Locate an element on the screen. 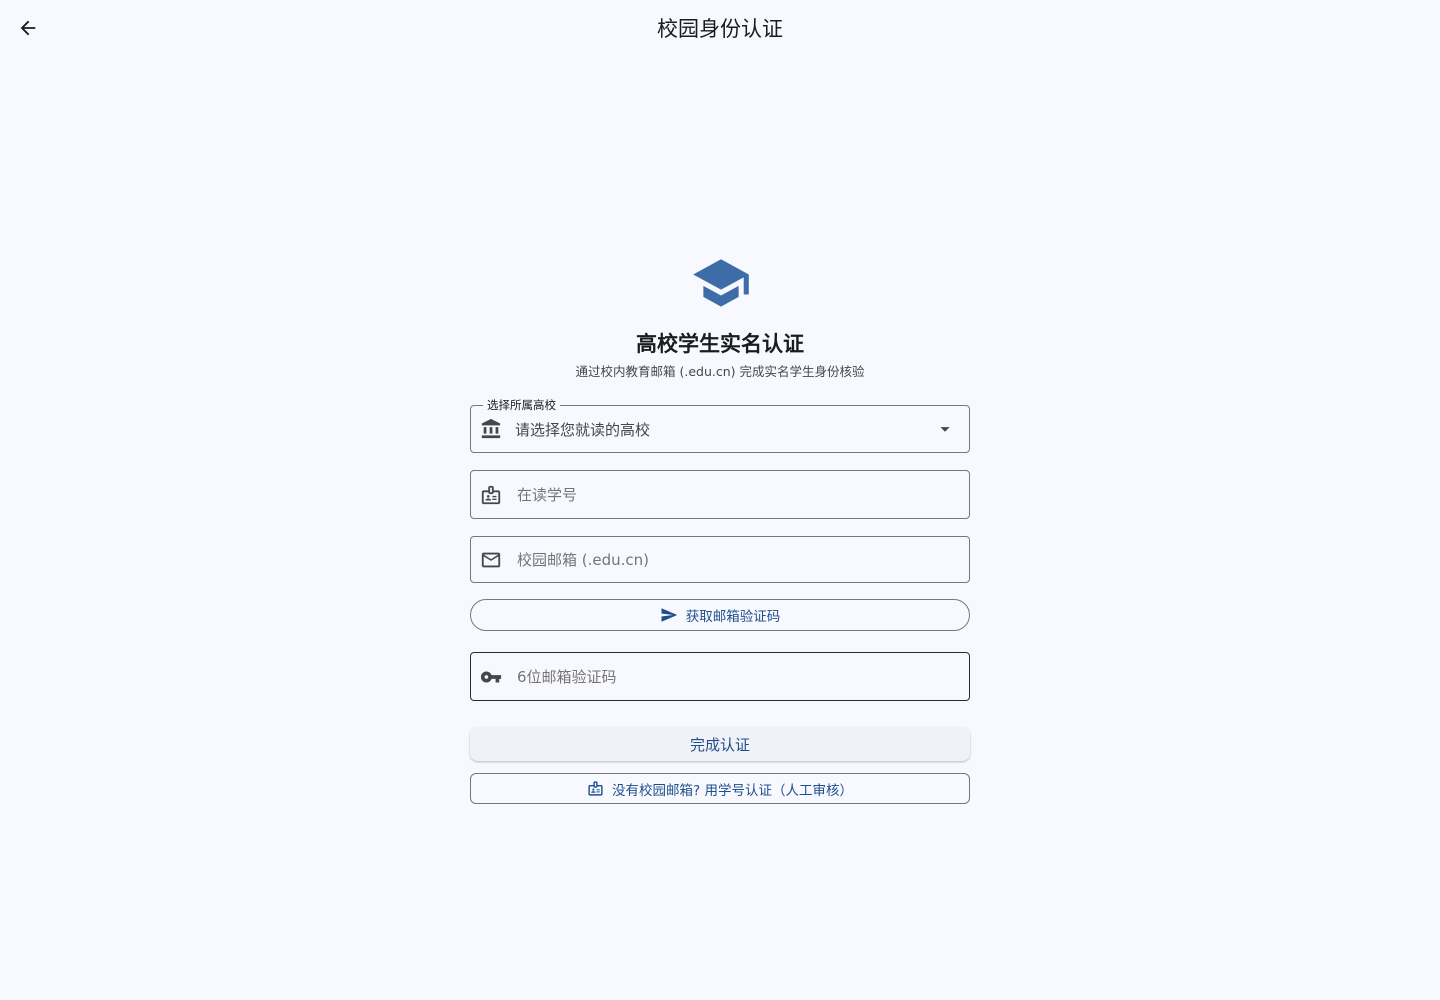  student-id-input is located at coordinates (742, 494).